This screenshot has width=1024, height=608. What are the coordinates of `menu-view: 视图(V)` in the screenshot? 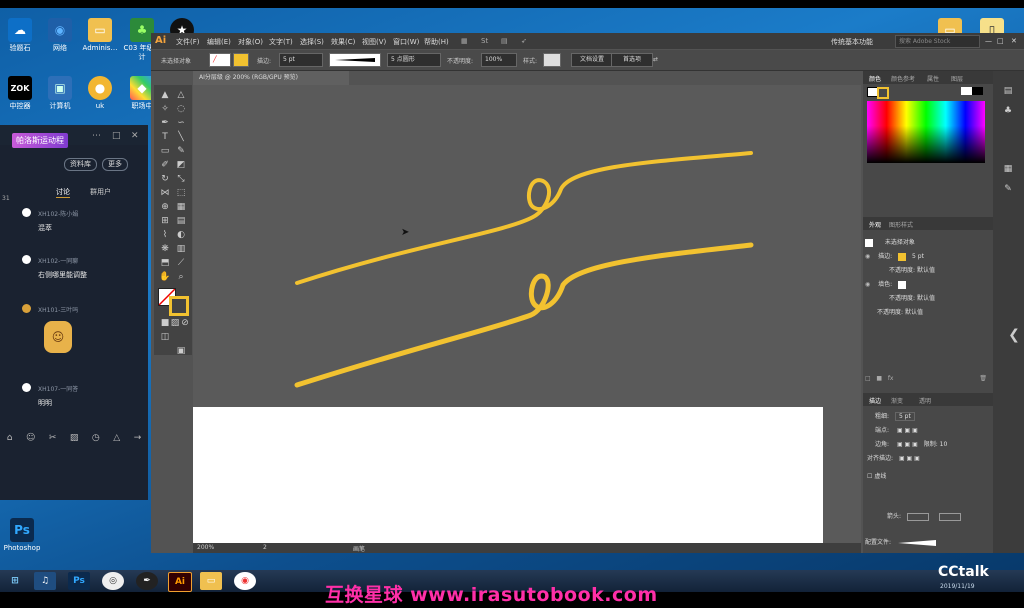 It's located at (374, 42).